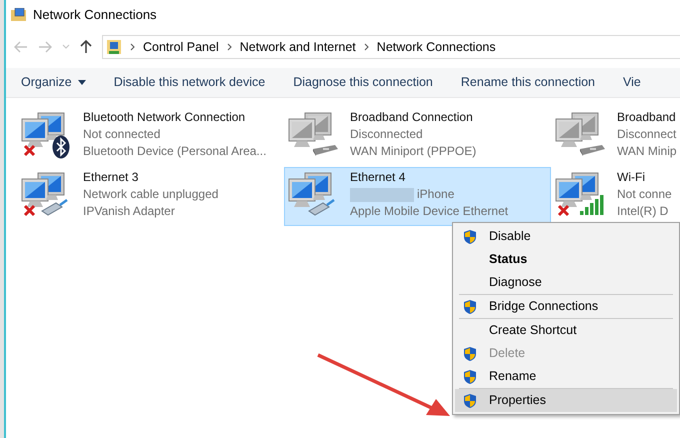 This screenshot has height=438, width=680. Describe the element at coordinates (644, 194) in the screenshot. I see `connection-status: Not conne` at that location.